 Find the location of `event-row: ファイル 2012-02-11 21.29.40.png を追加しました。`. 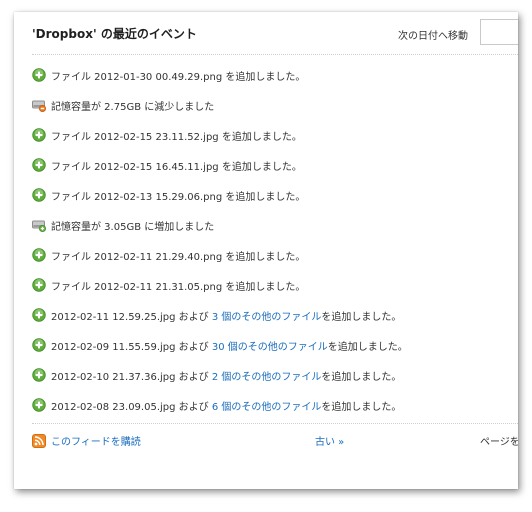

event-row: ファイル 2012-02-11 21.29.40.png を追加しました。 is located at coordinates (275, 255).